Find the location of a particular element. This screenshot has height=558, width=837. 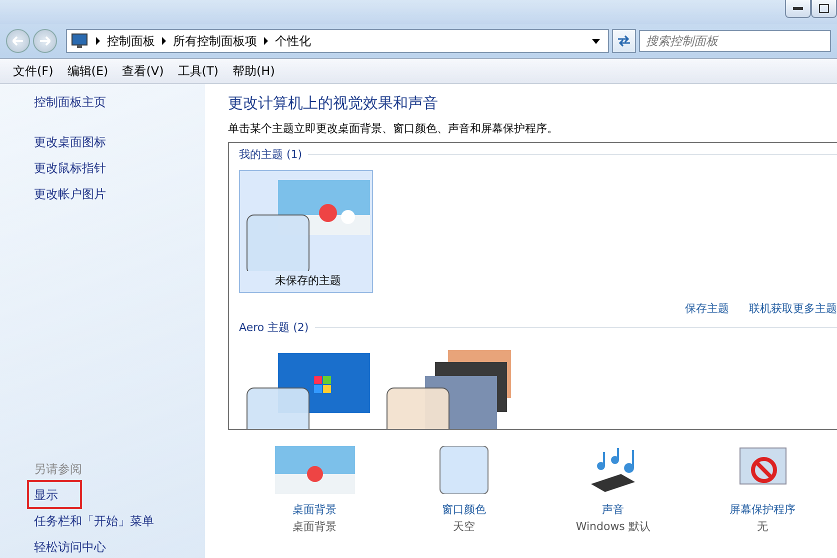

sidebar-link: 轻松访问中心 is located at coordinates (70, 547).